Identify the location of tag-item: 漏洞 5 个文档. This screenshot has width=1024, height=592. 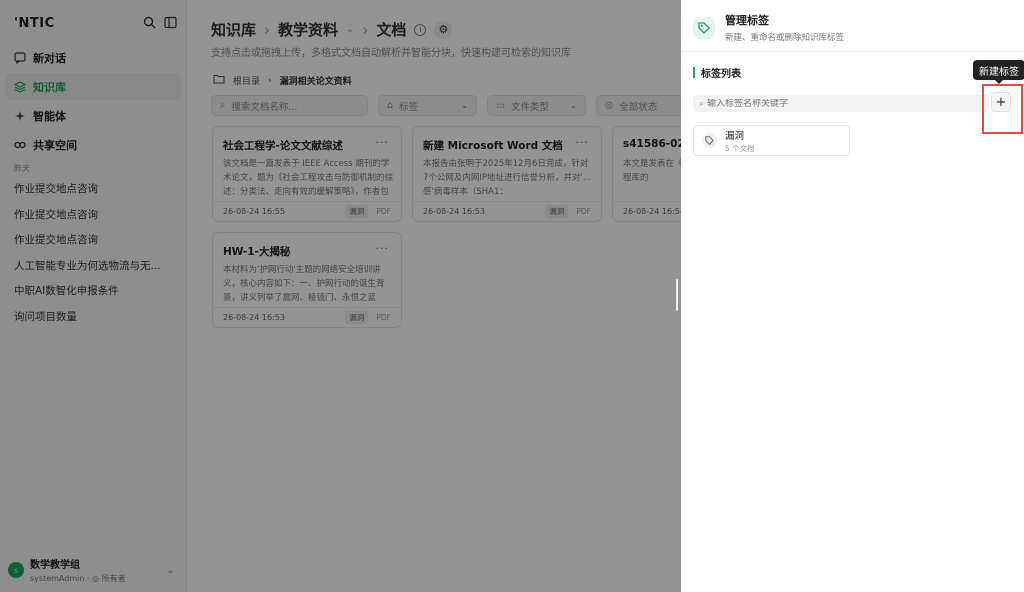
(771, 140).